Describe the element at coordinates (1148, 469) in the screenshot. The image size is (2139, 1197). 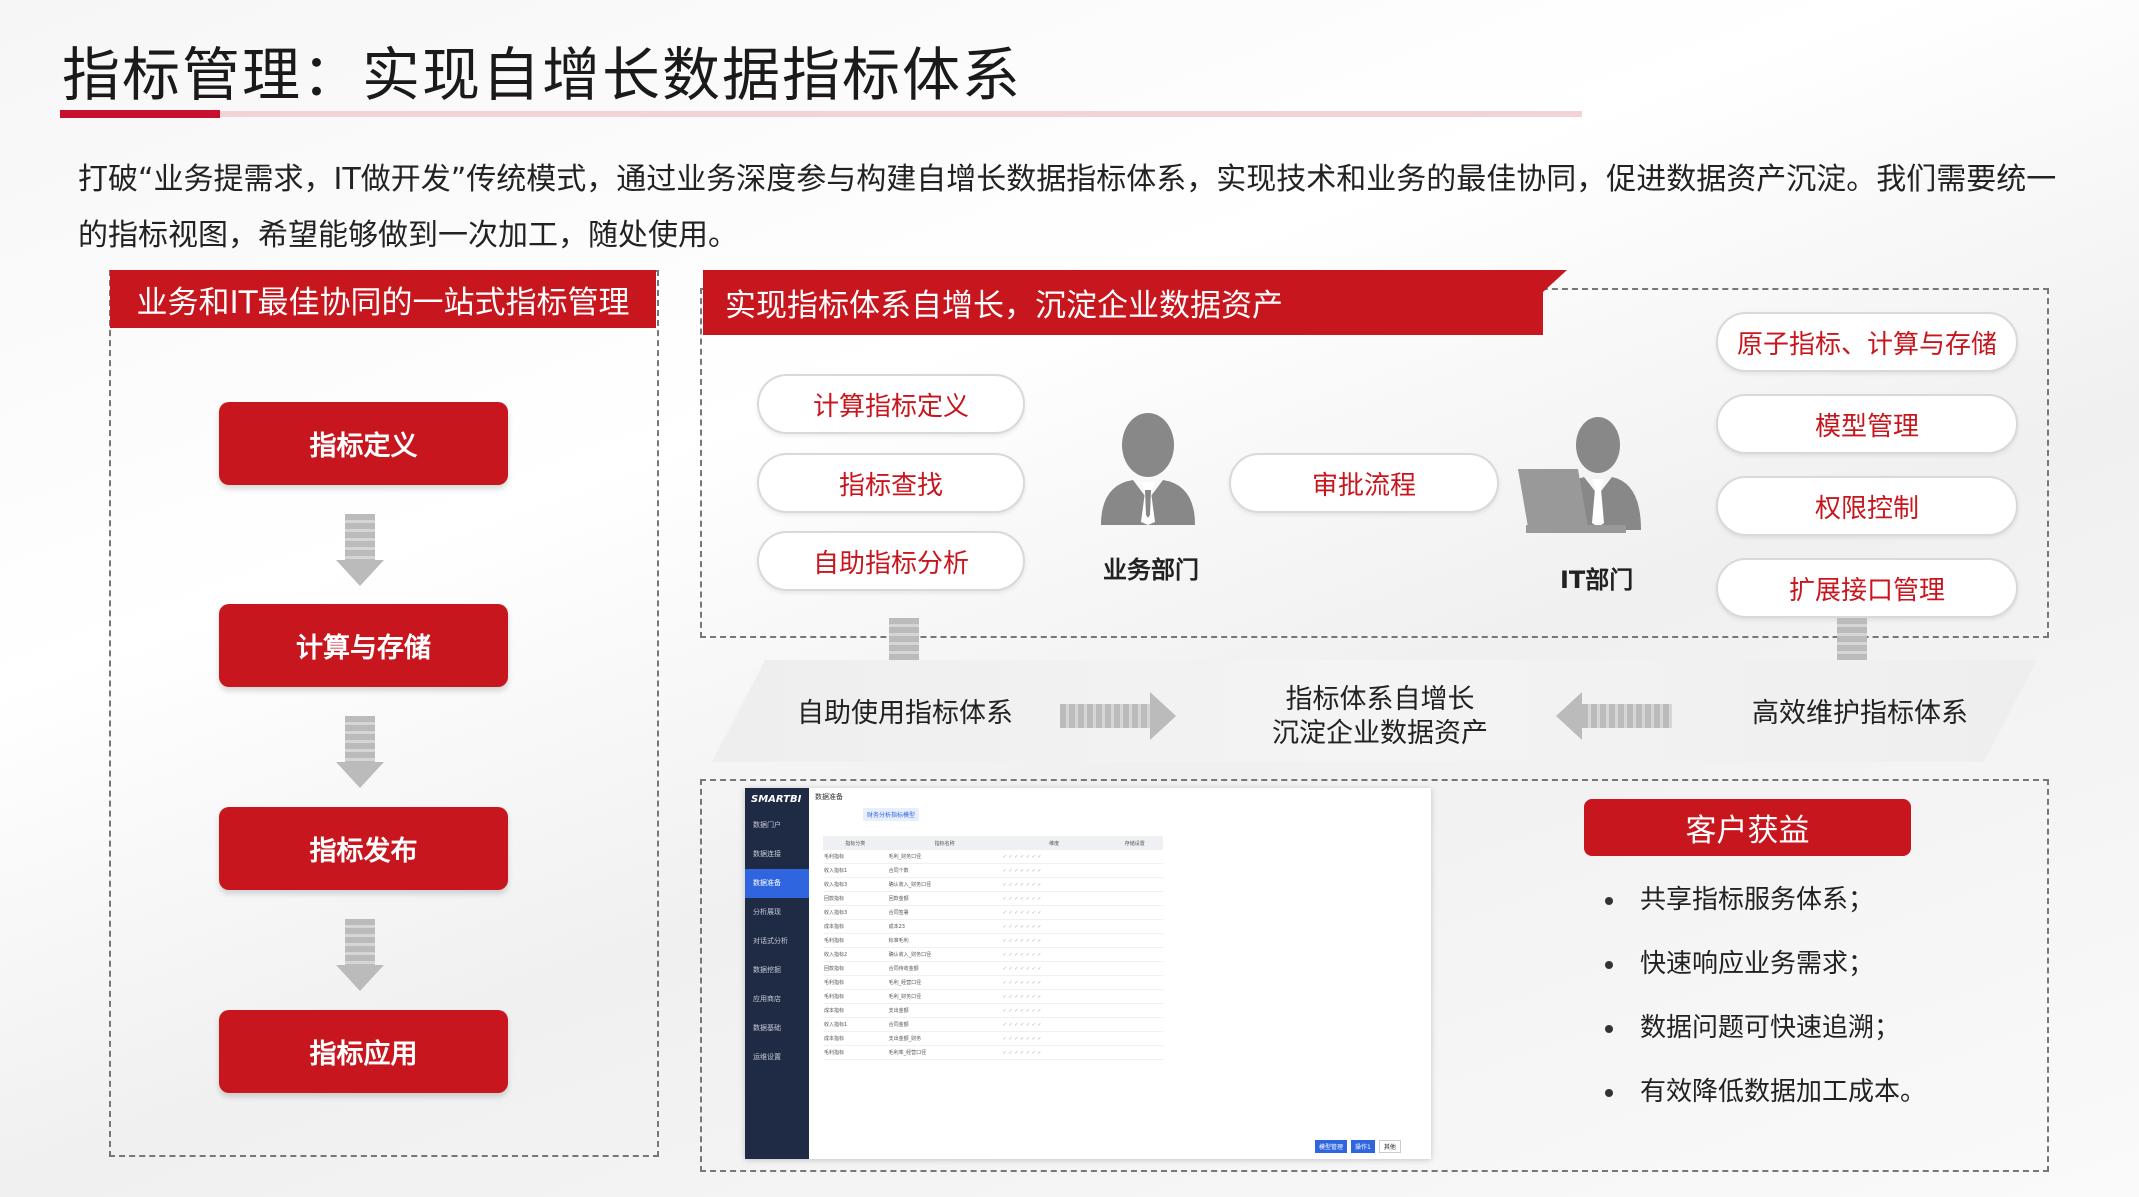
I see `business-person-icon` at that location.